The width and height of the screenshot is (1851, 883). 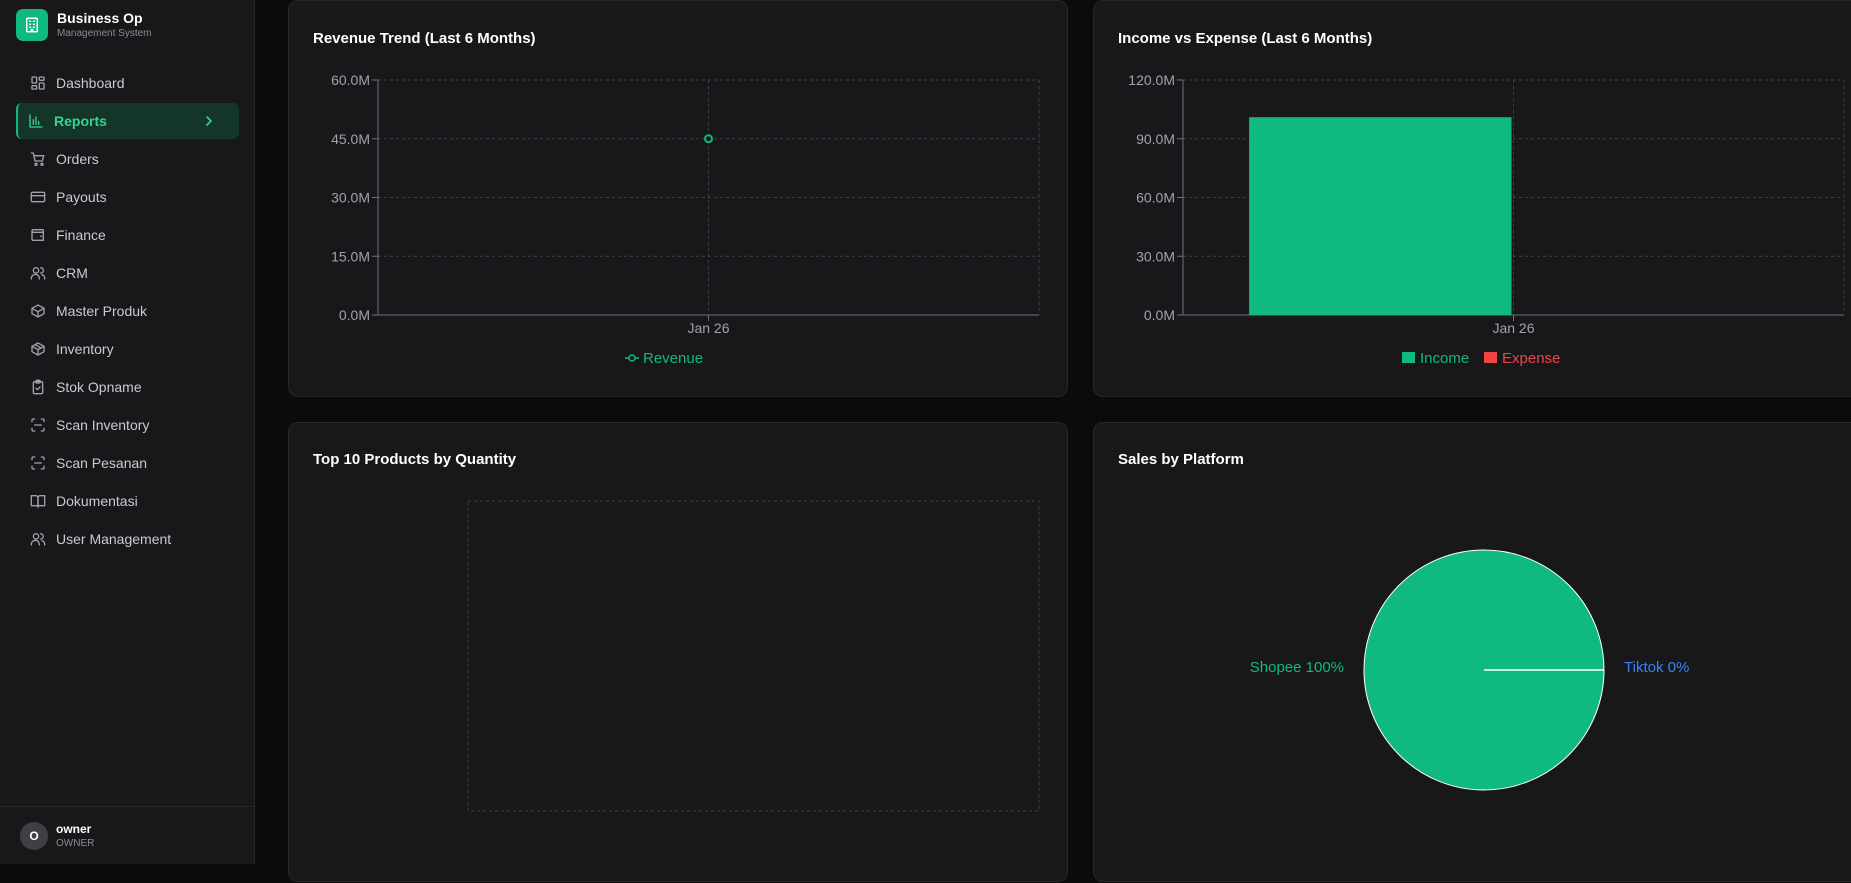 What do you see at coordinates (32, 25) in the screenshot?
I see `building-icon` at bounding box center [32, 25].